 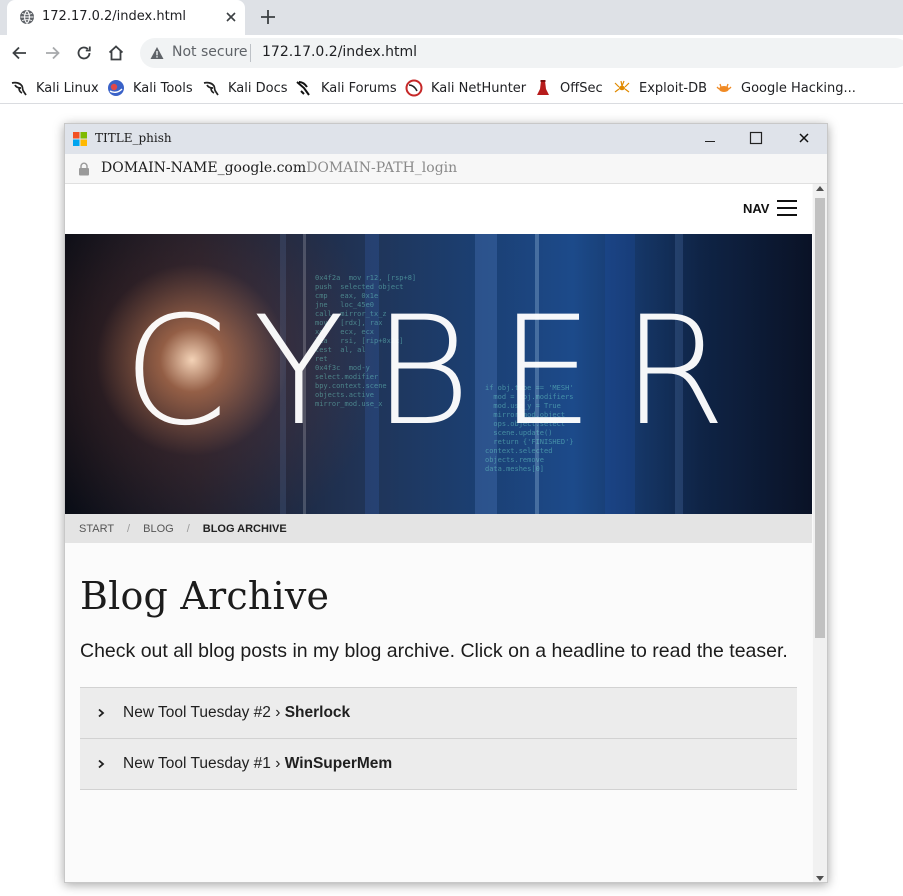 What do you see at coordinates (158, 529) in the screenshot?
I see `breadcrumb-blog: BLOG` at bounding box center [158, 529].